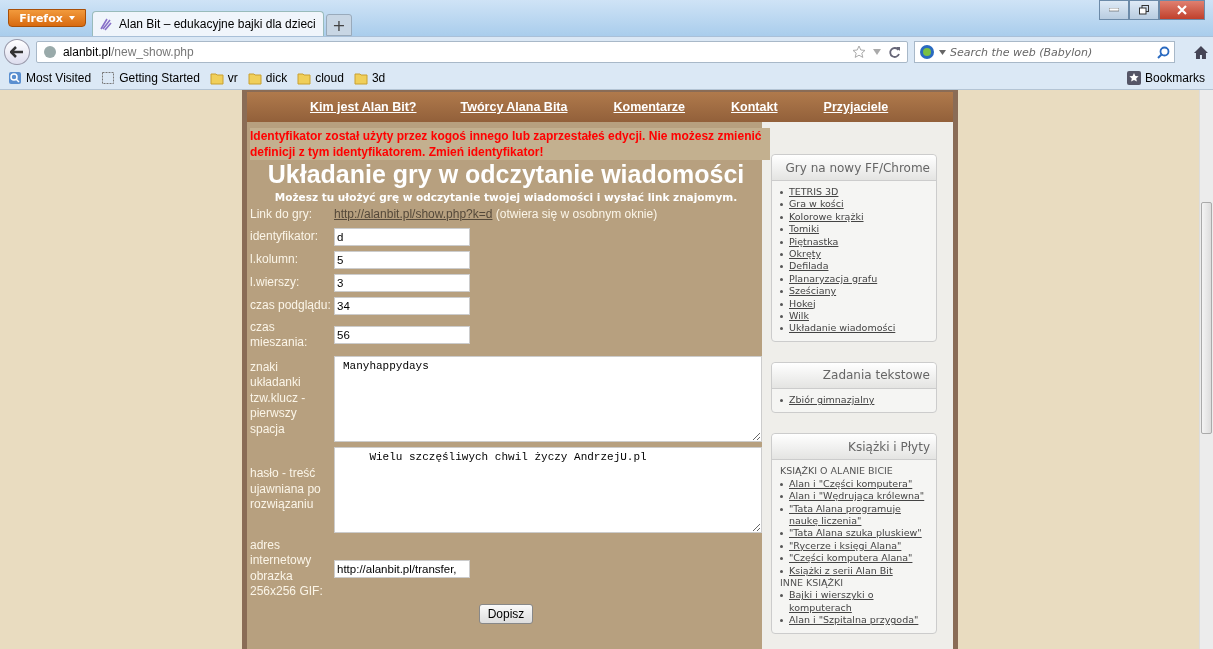 Image resolution: width=1213 pixels, height=649 pixels. Describe the element at coordinates (812, 583) in the screenshot. I see `list-heading: INNE KSIĄŻKI` at that location.